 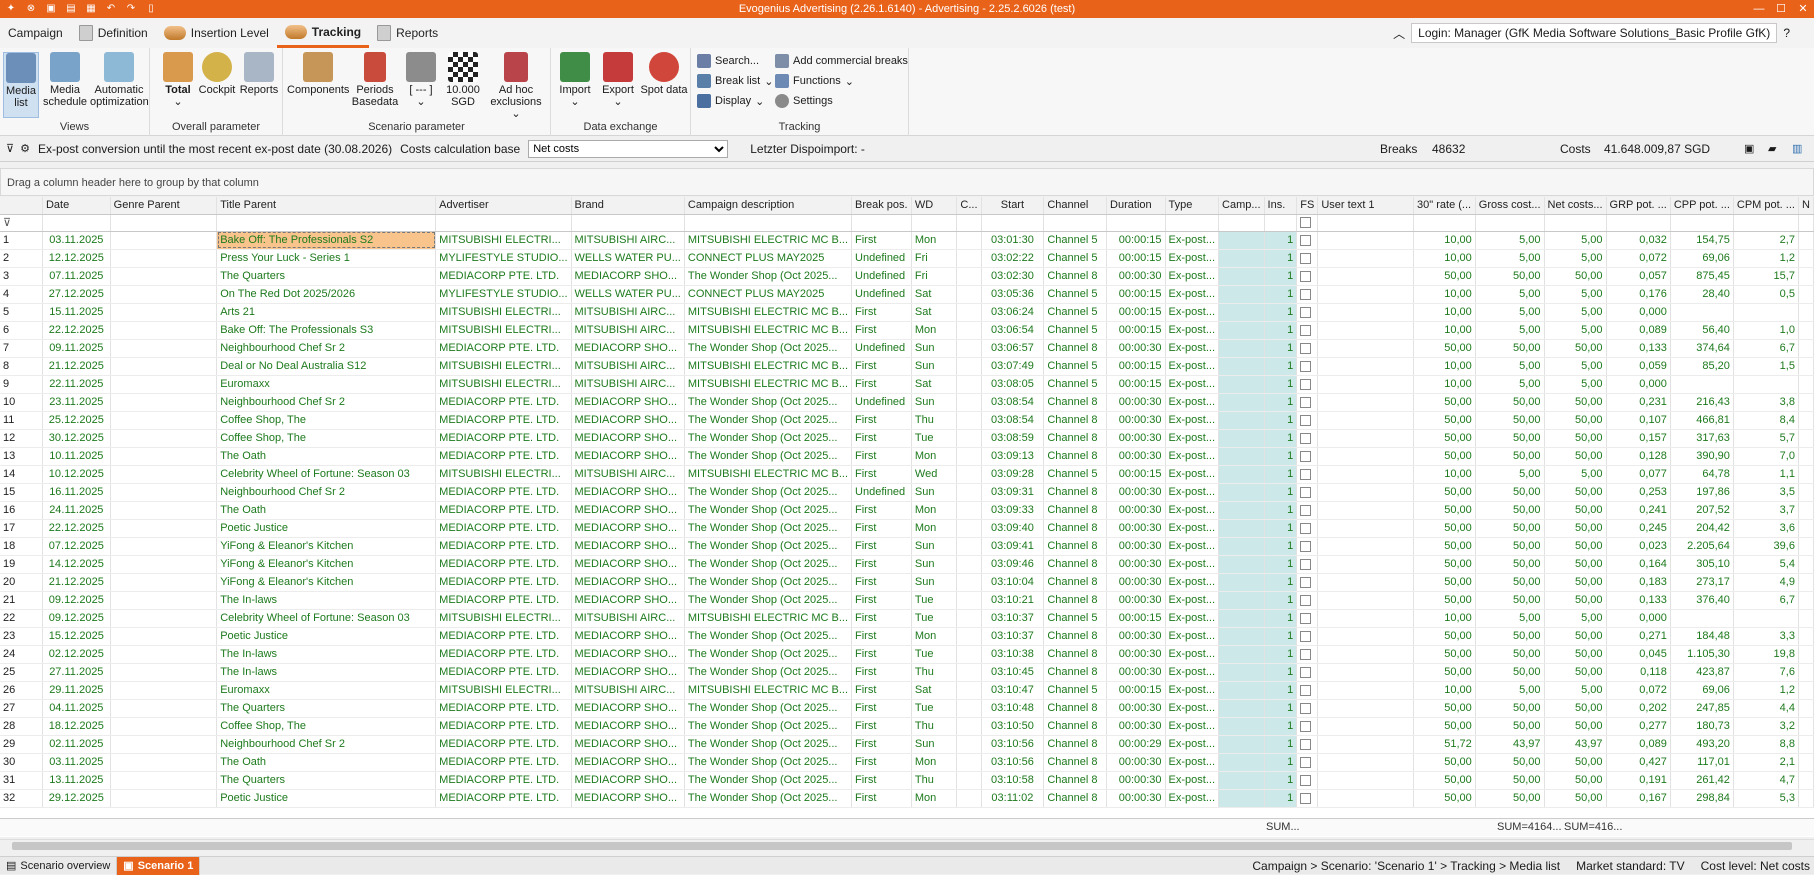 I want to click on table-cell: 0,089, so click(x=1638, y=744).